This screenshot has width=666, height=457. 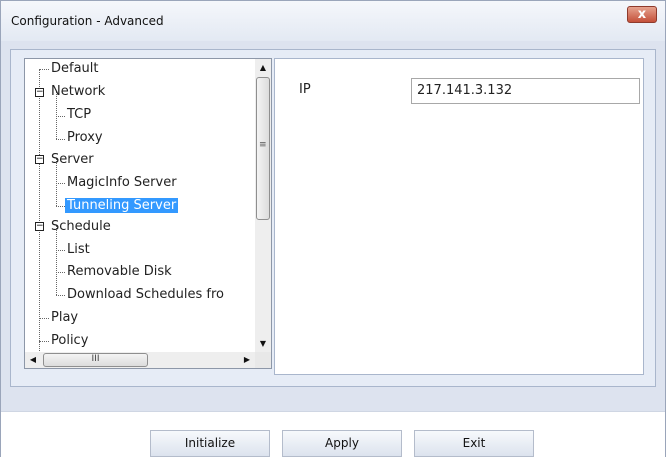 I want to click on grip-icon: ≡, so click(x=263, y=145).